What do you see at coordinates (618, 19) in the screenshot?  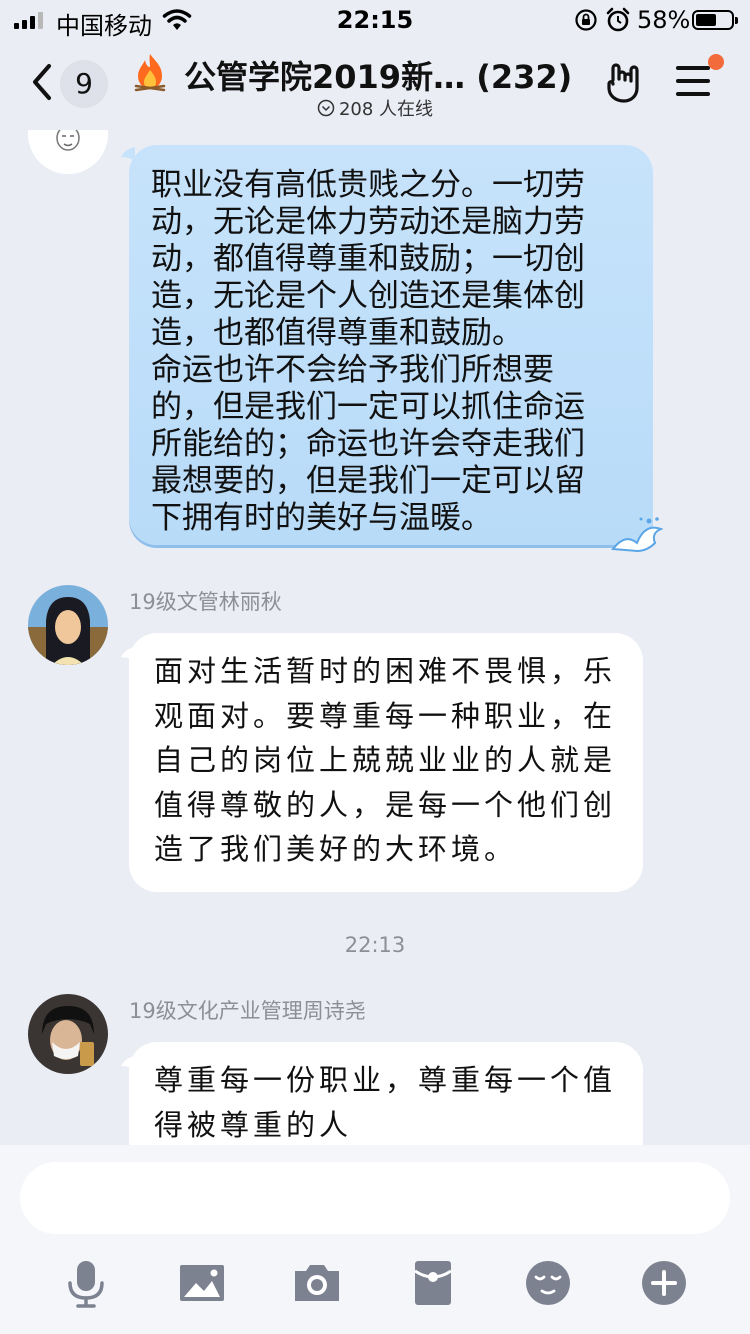 I see `alarm-icon` at bounding box center [618, 19].